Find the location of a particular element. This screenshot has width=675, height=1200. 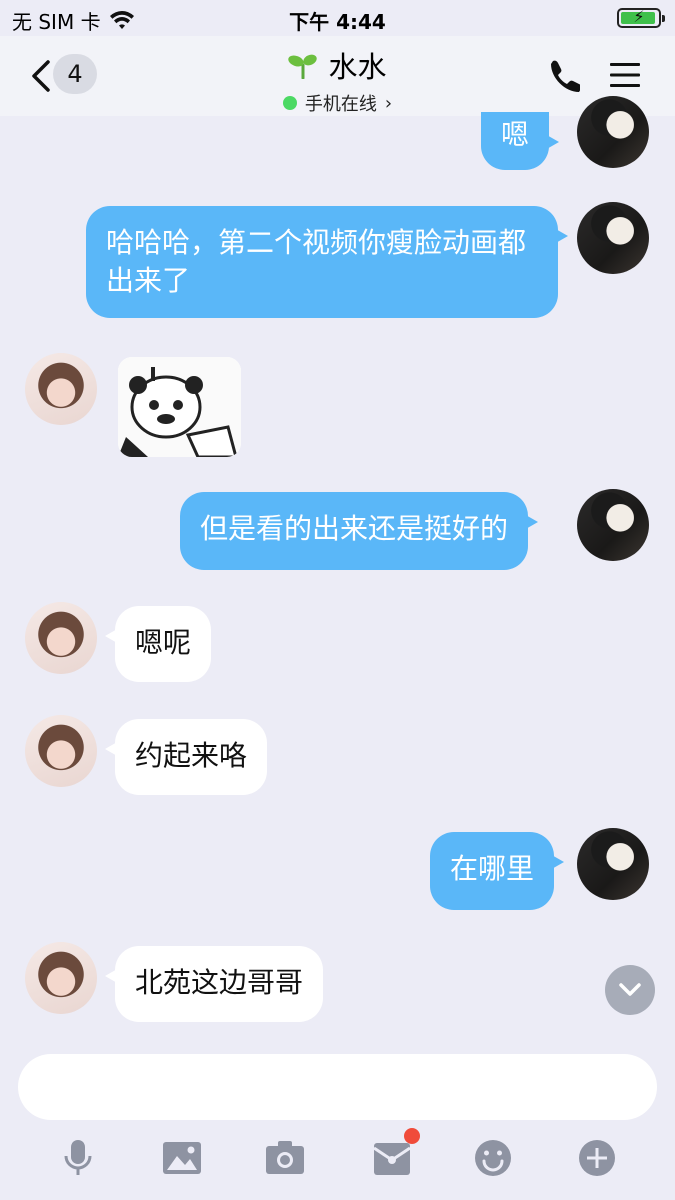

message-bubble: 在哪里 is located at coordinates (497, 871).